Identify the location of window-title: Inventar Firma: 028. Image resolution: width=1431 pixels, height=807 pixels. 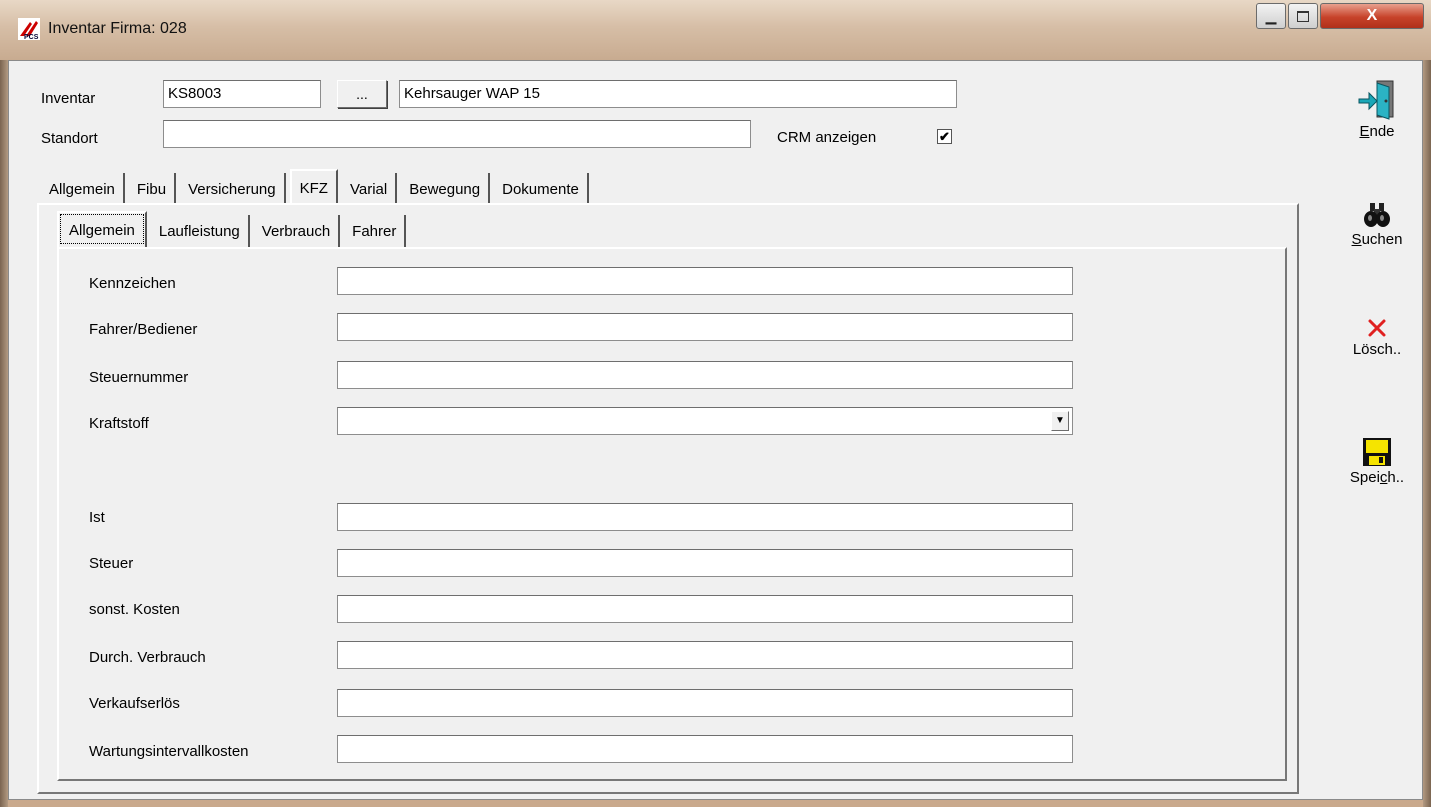
(117, 28).